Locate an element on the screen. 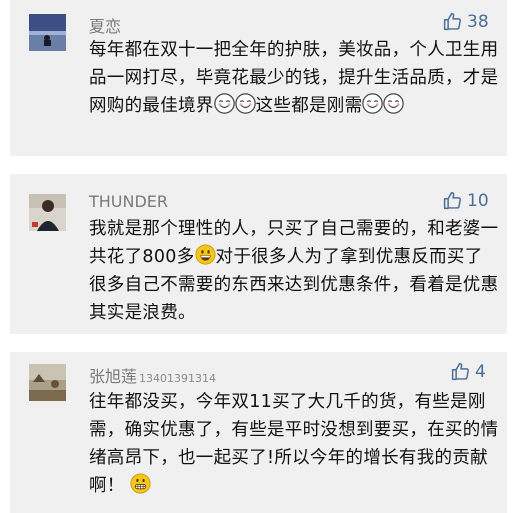 The height and width of the screenshot is (513, 516). username-text: 张旭莲 is located at coordinates (113, 376).